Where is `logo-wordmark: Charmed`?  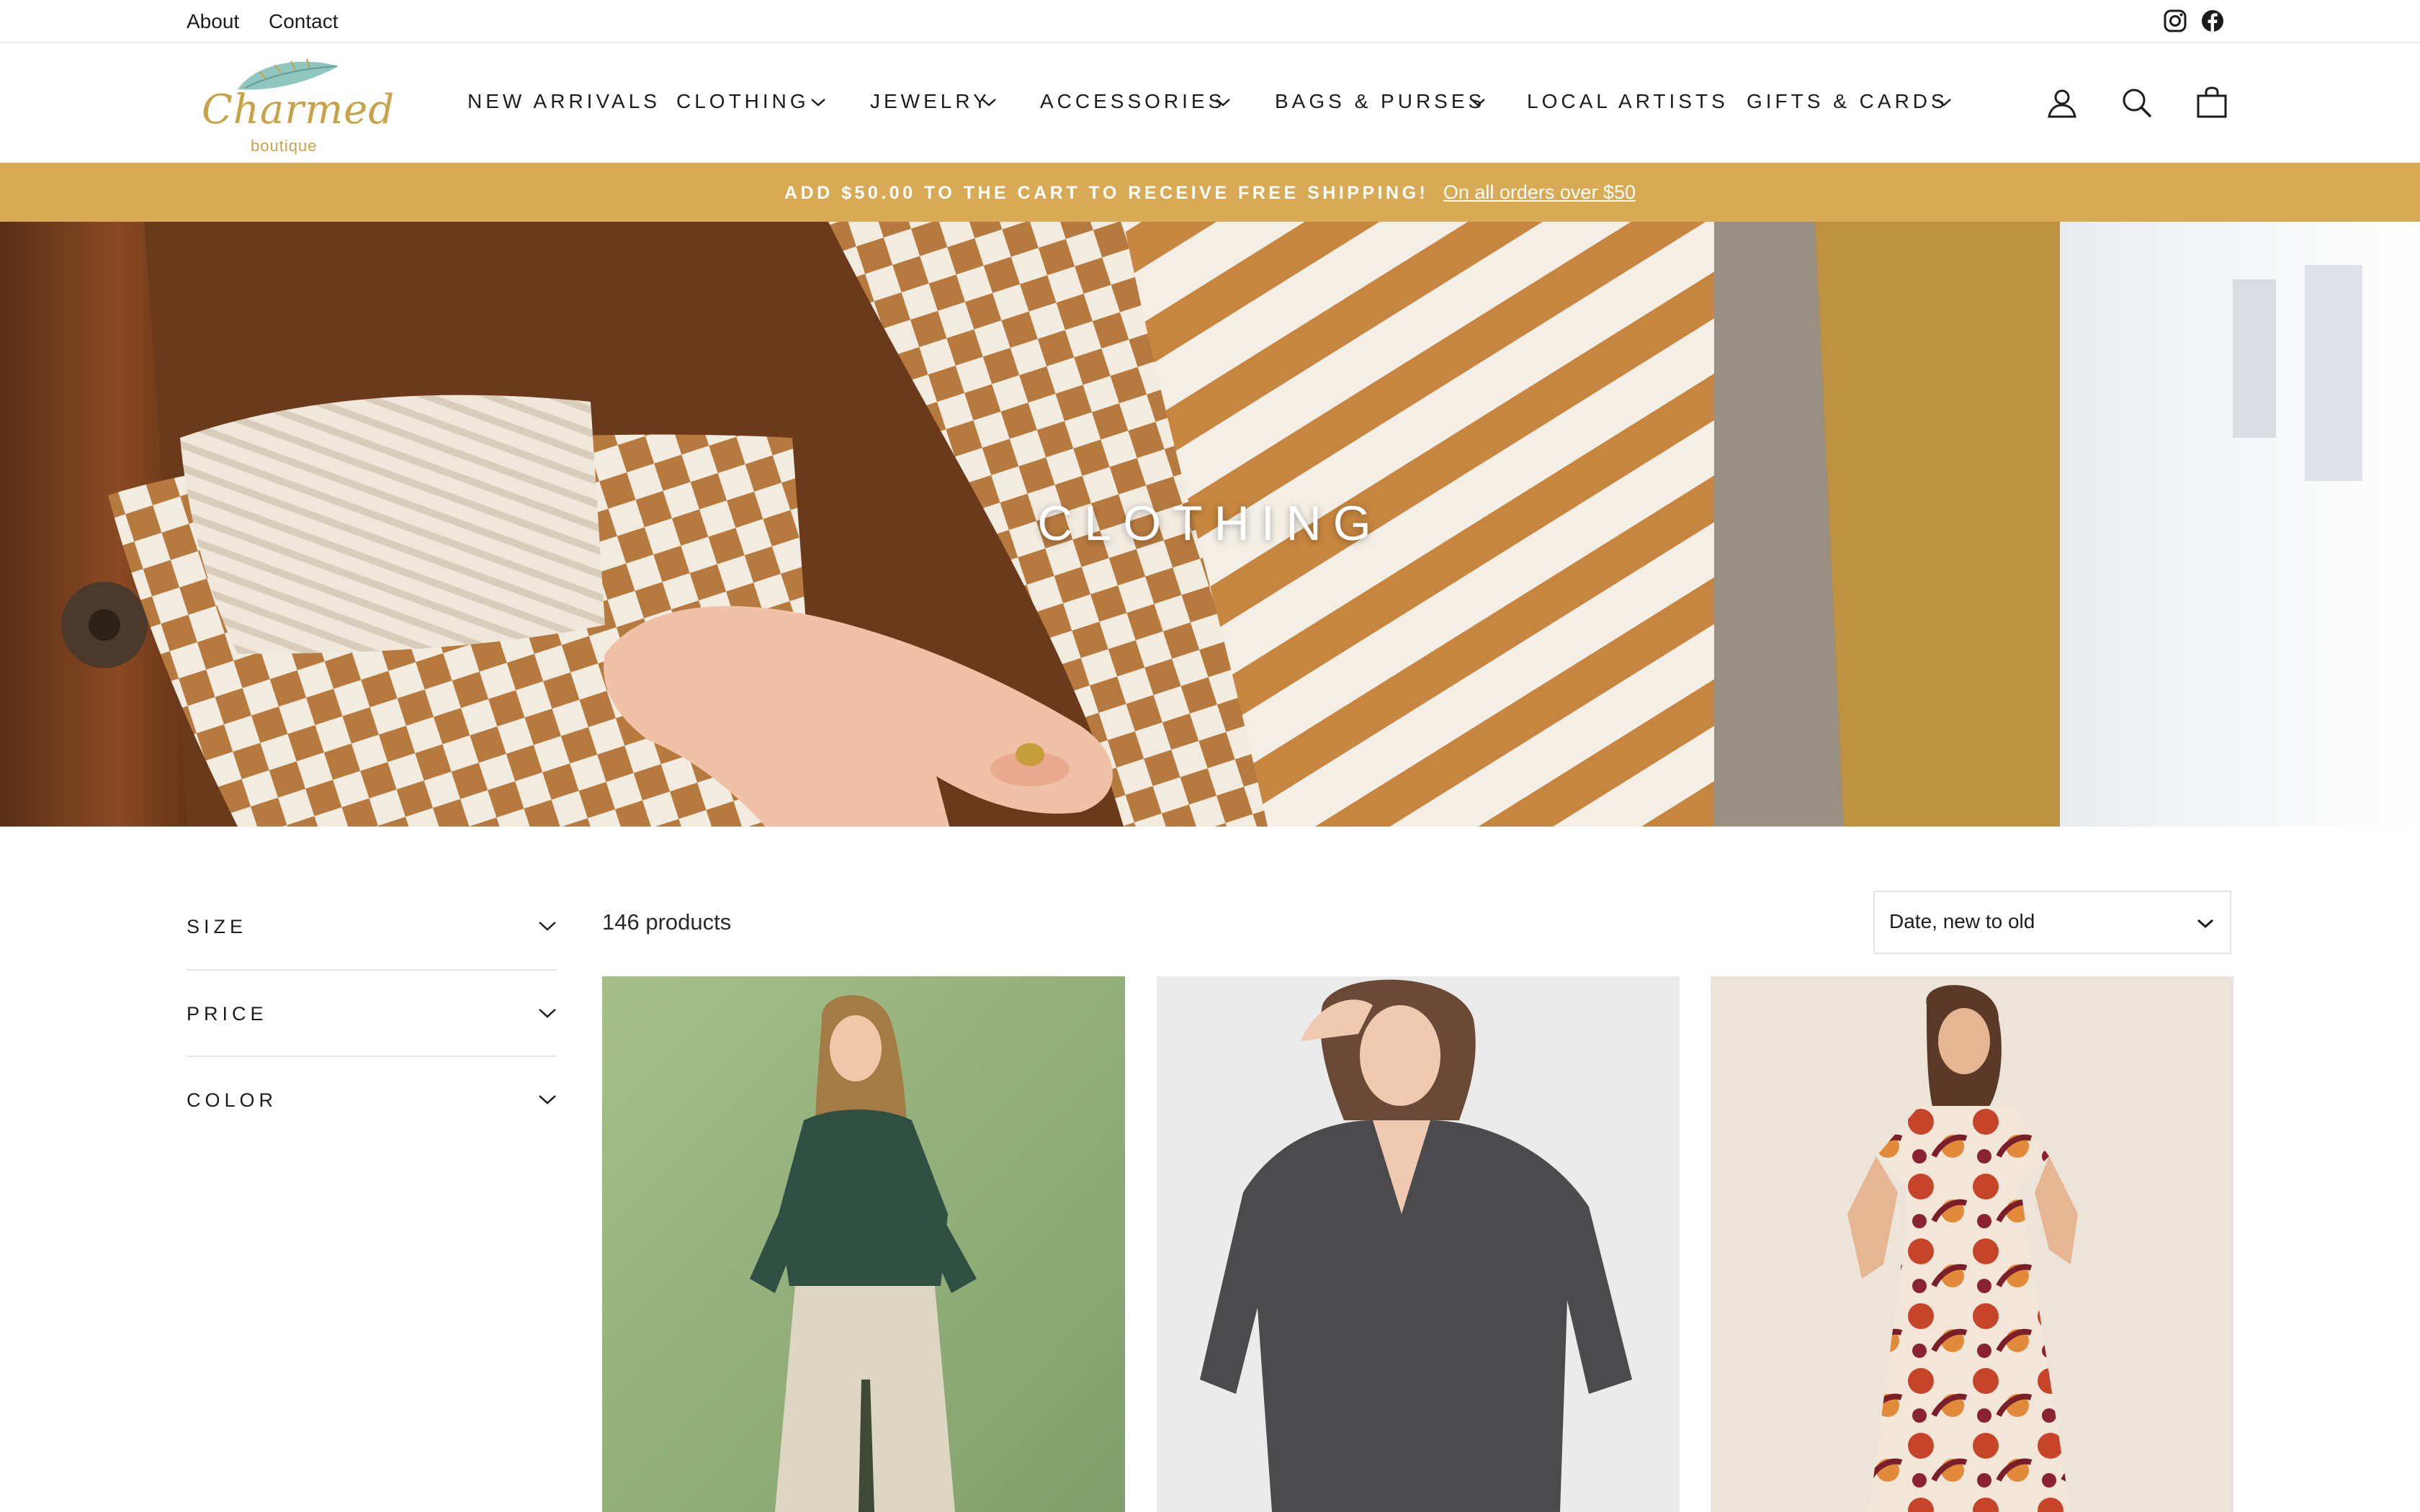
logo-wordmark: Charmed is located at coordinates (298, 109).